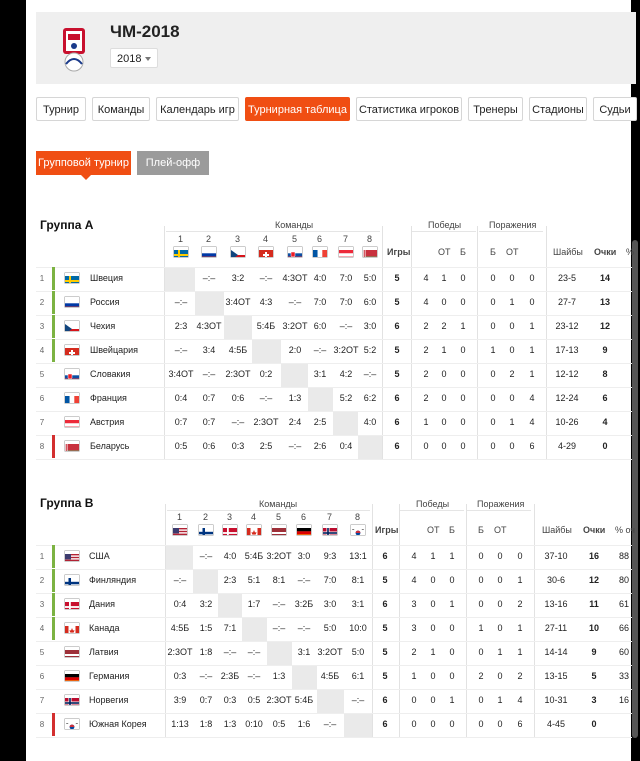 The height and width of the screenshot is (761, 640). What do you see at coordinates (266, 374) in the screenshot?
I see `match-result: 0:2` at bounding box center [266, 374].